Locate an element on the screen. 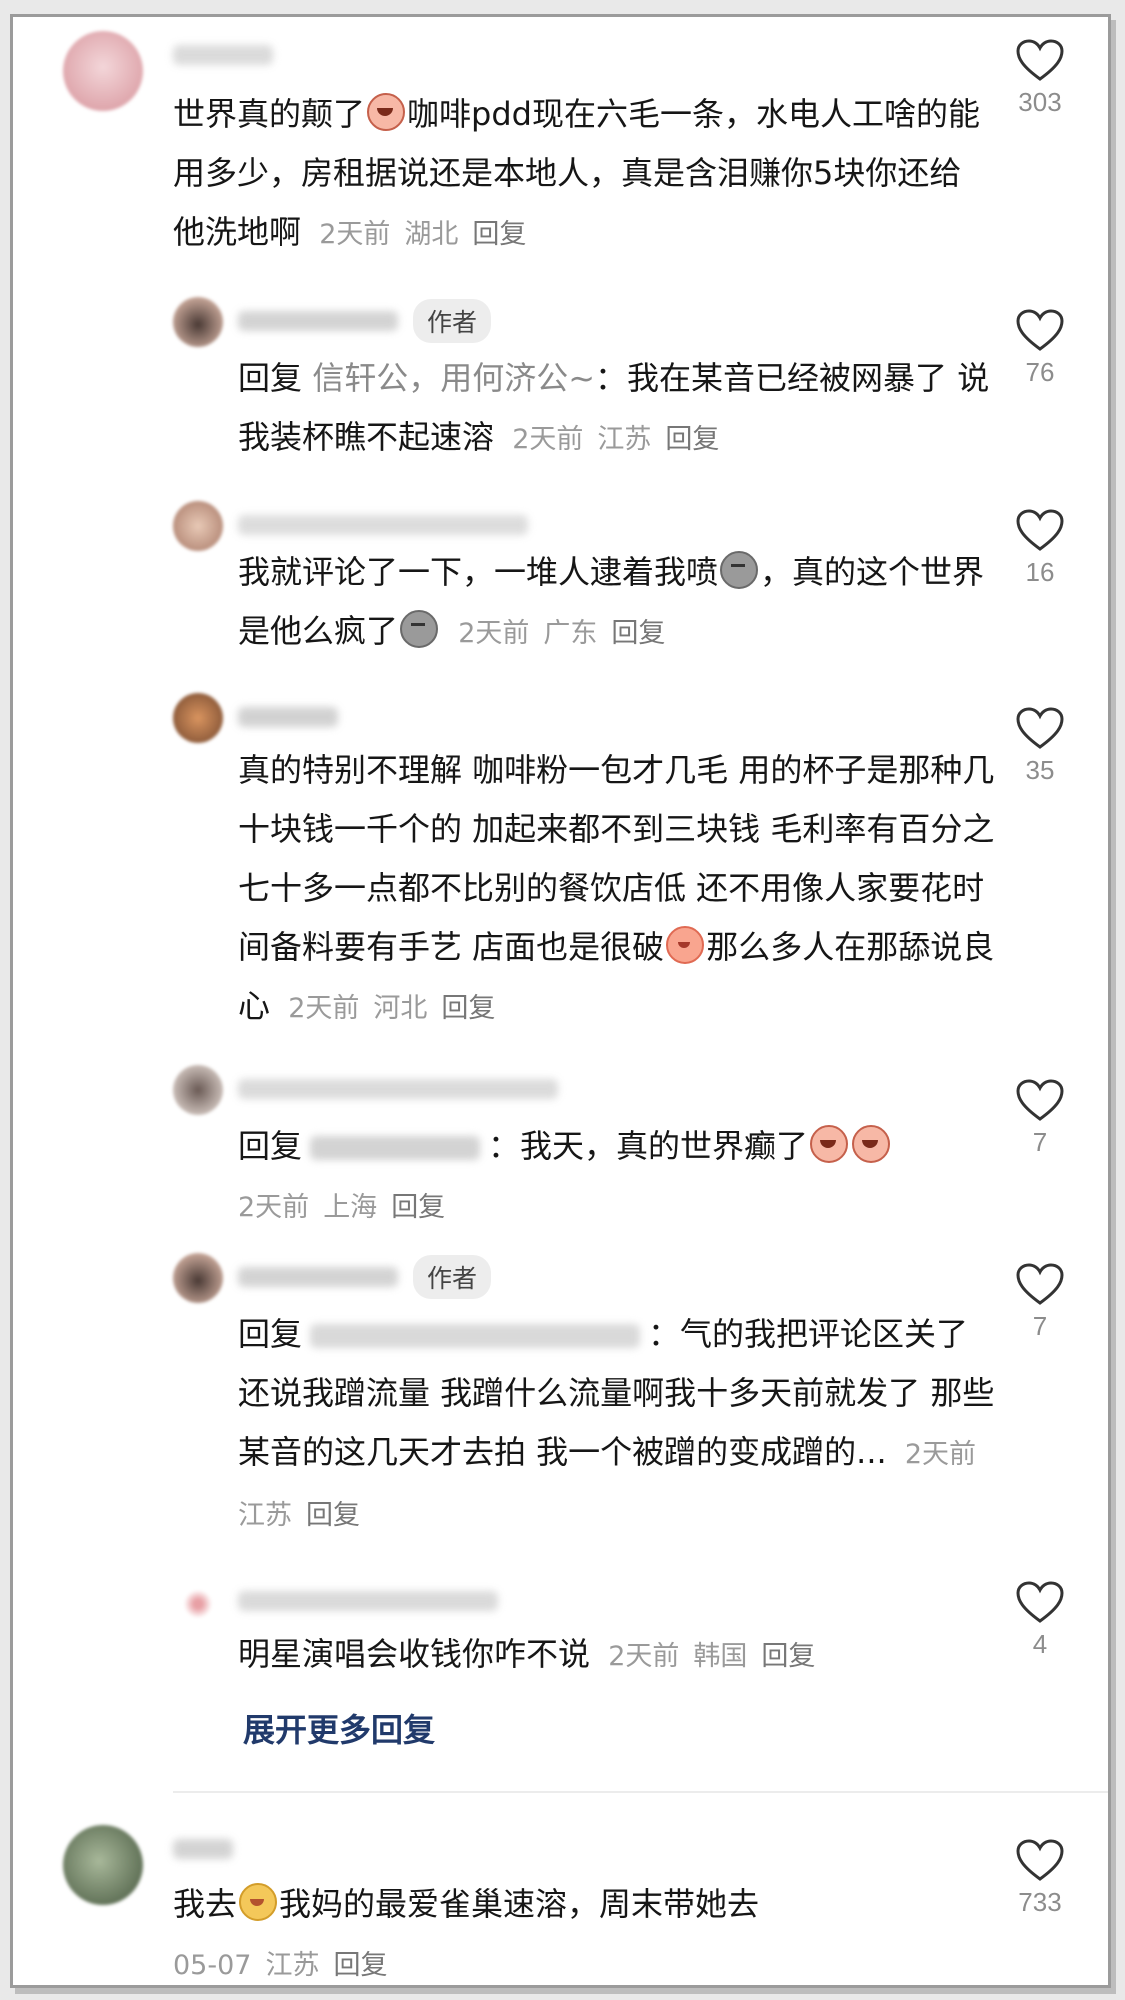 Image resolution: width=1125 pixels, height=2000 pixels. comment-meta: 2天前 广东 is located at coordinates (528, 633).